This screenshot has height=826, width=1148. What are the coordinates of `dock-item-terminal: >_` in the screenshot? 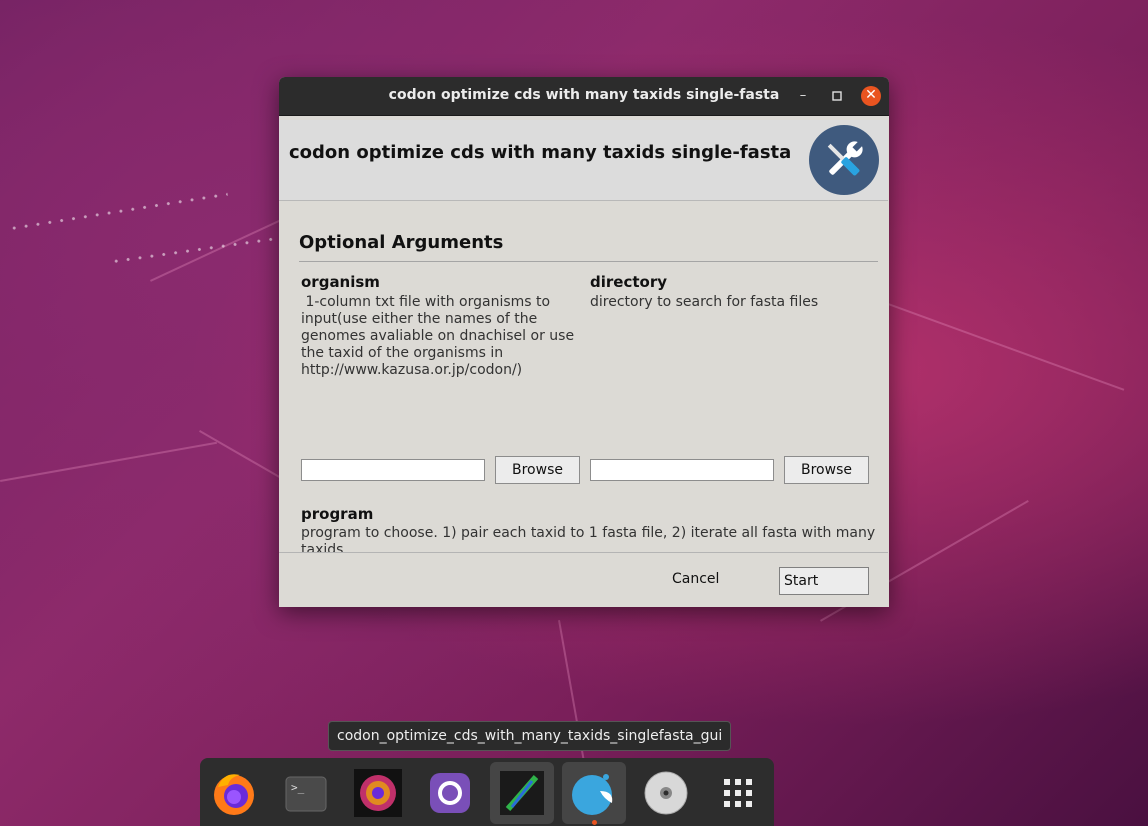 It's located at (306, 793).